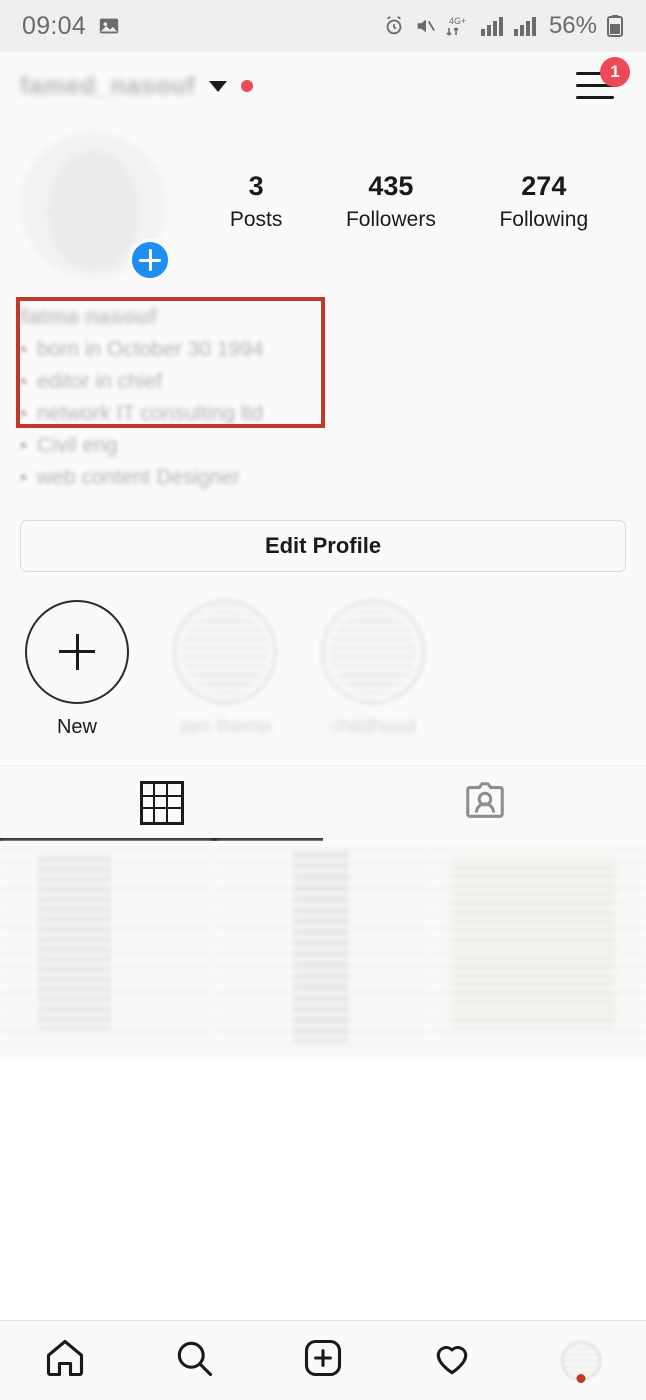  I want to click on profile-tabs, so click(323, 802).